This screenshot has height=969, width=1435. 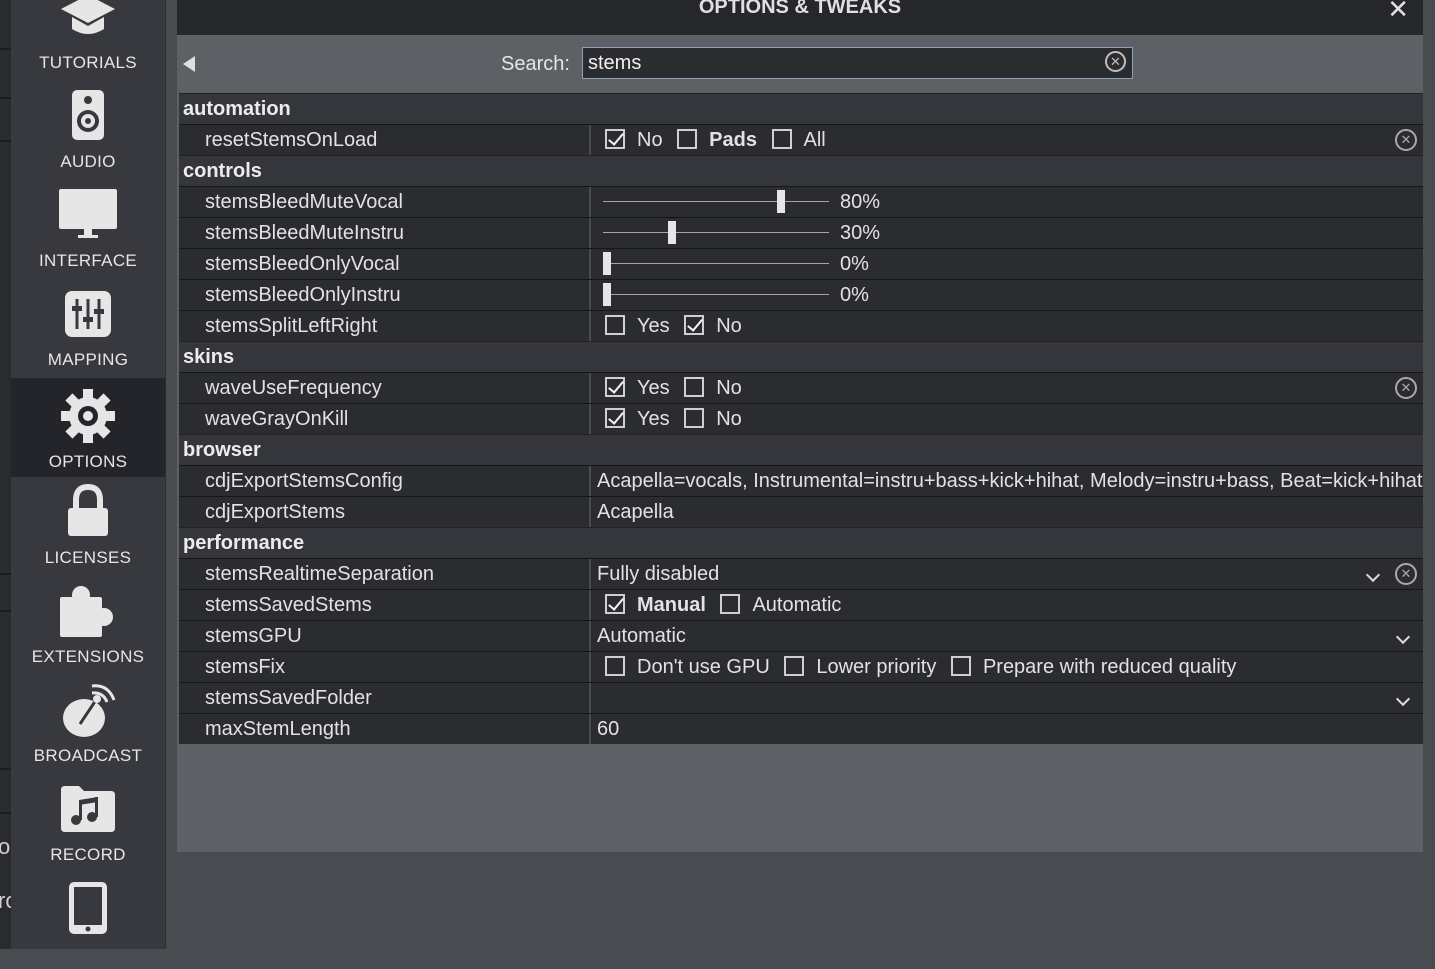 I want to click on option-manual: Manual, so click(x=655, y=605).